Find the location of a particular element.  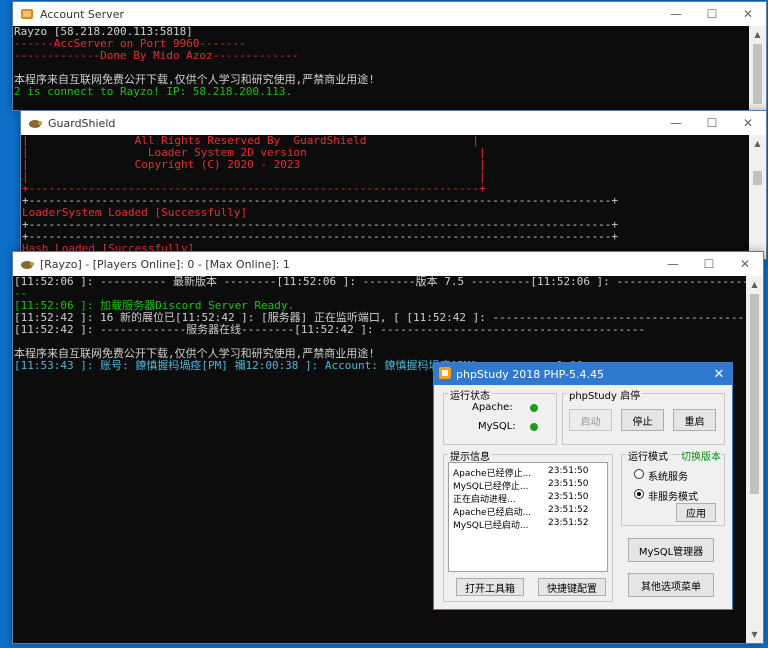

guardshield-titlebar: GuardShield — ☐ ✕ is located at coordinates (393, 123).